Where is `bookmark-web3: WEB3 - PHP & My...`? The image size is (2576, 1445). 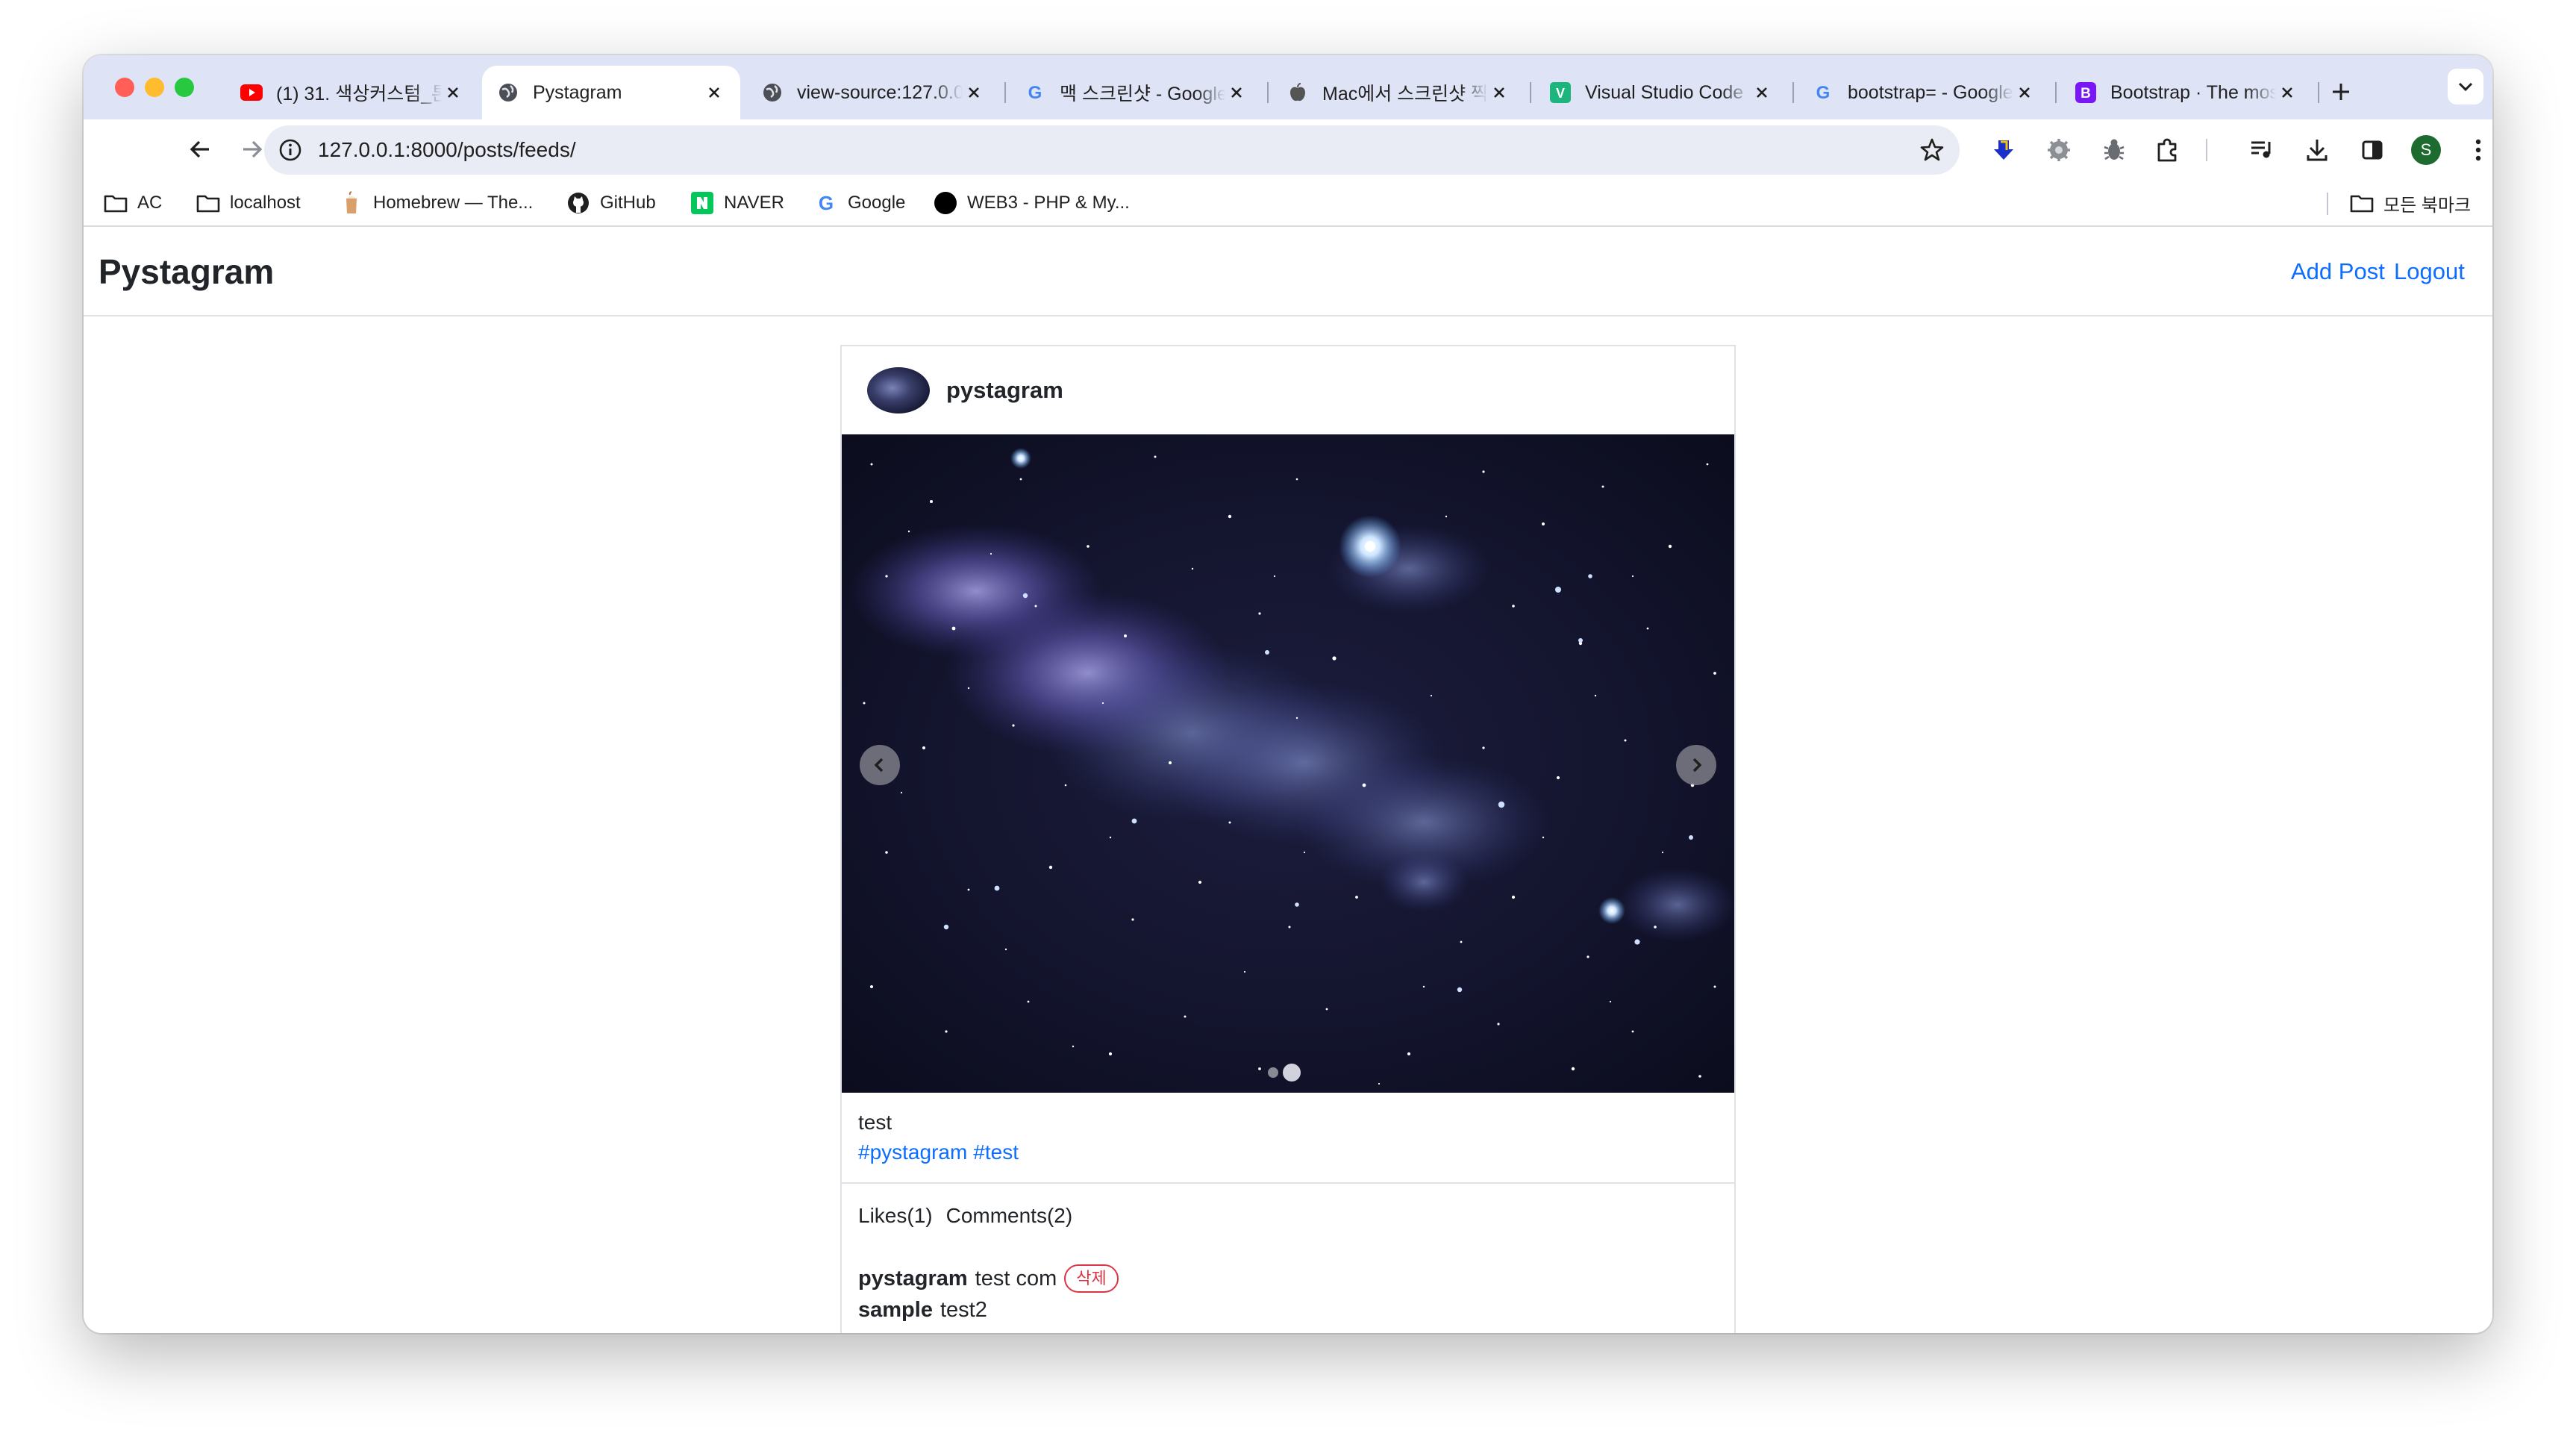 bookmark-web3: WEB3 - PHP & My... is located at coordinates (1031, 203).